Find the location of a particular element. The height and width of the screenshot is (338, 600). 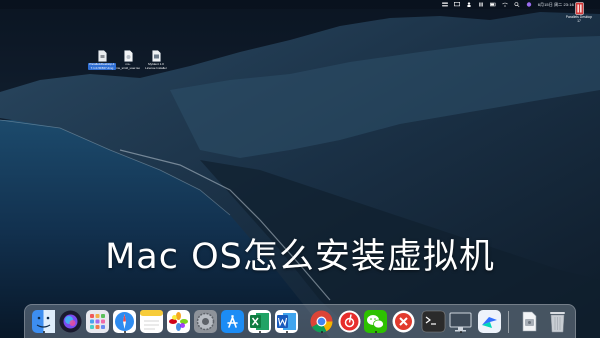

control-center-icon is located at coordinates (444, 4).